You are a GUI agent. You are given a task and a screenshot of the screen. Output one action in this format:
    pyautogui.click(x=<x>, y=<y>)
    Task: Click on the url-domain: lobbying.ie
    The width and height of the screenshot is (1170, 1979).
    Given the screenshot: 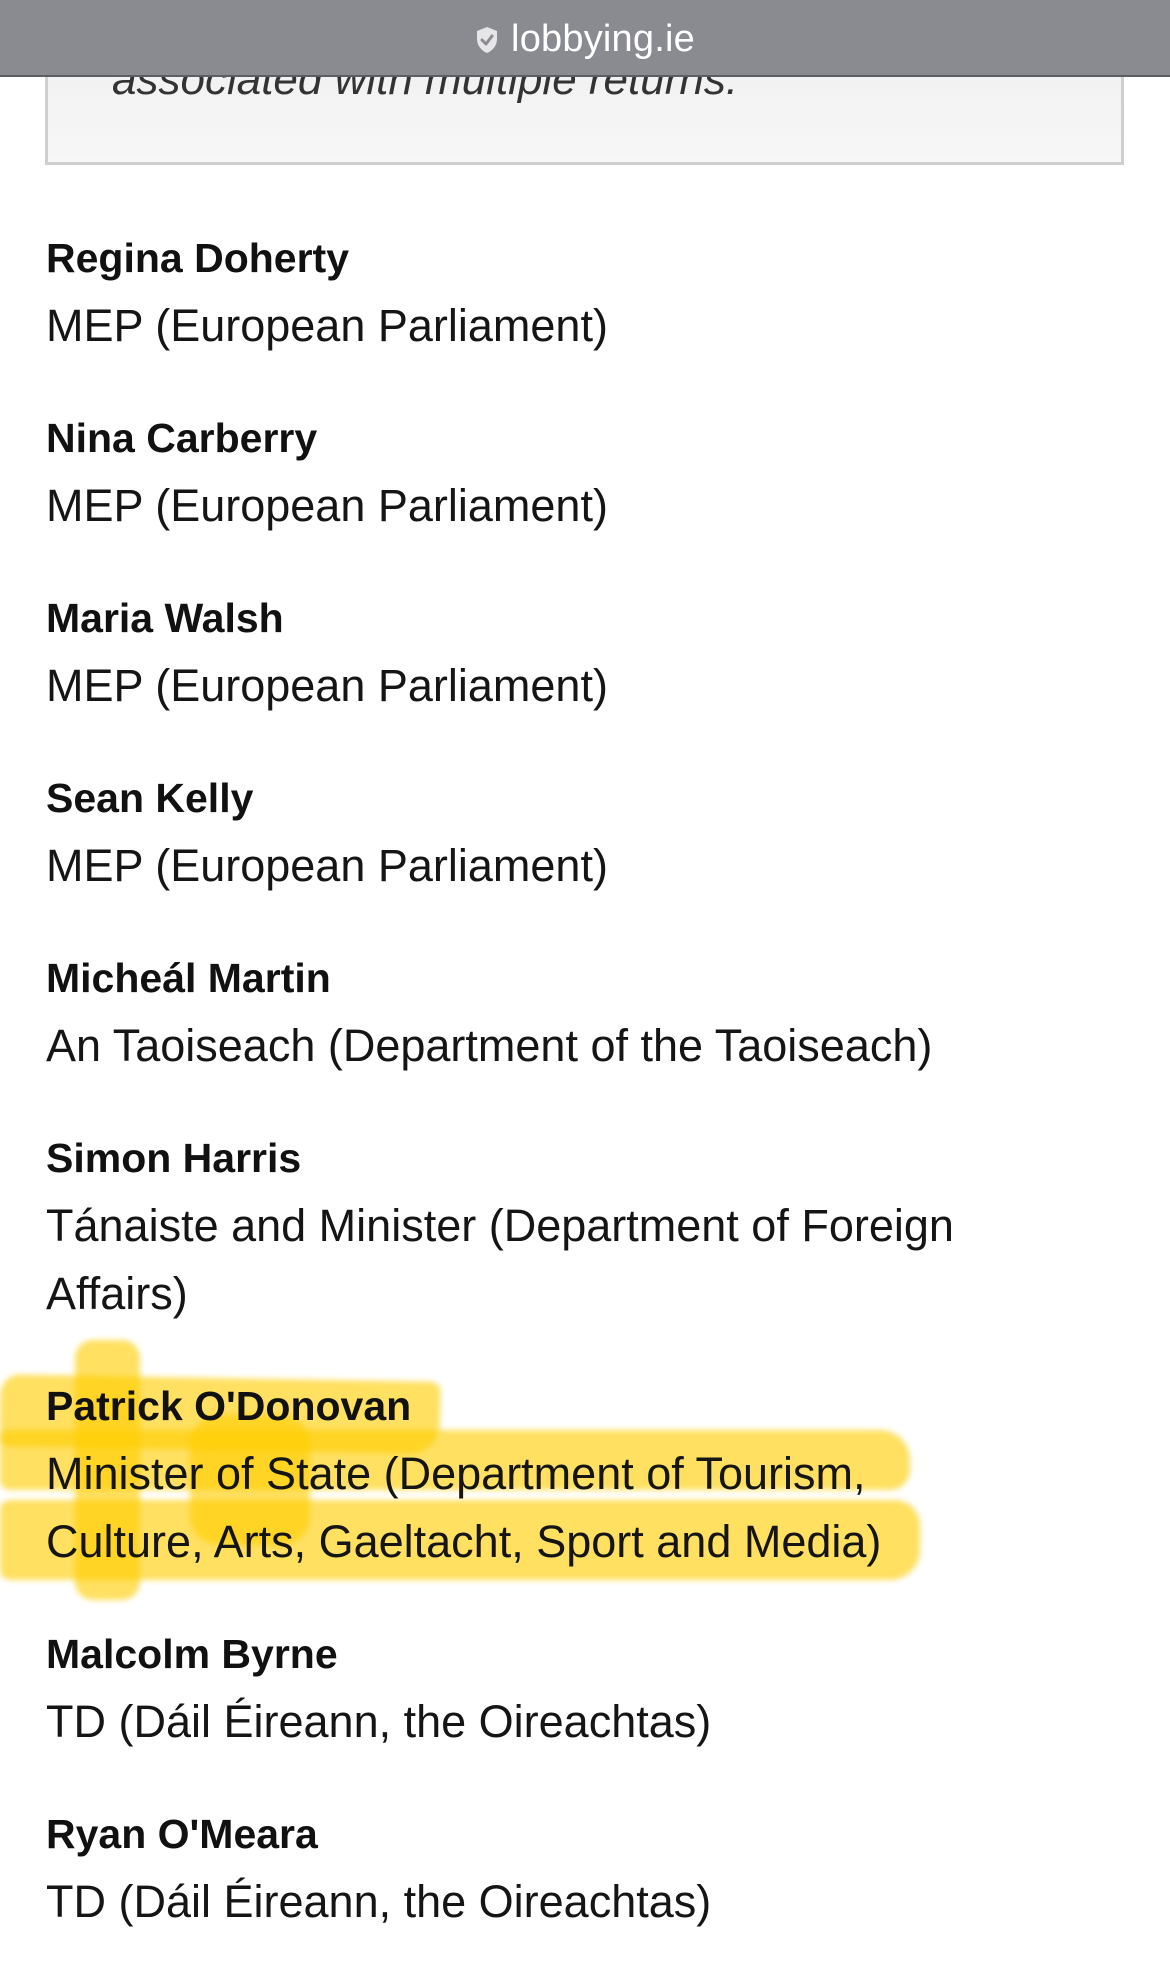 What is the action you would take?
    pyautogui.click(x=603, y=39)
    